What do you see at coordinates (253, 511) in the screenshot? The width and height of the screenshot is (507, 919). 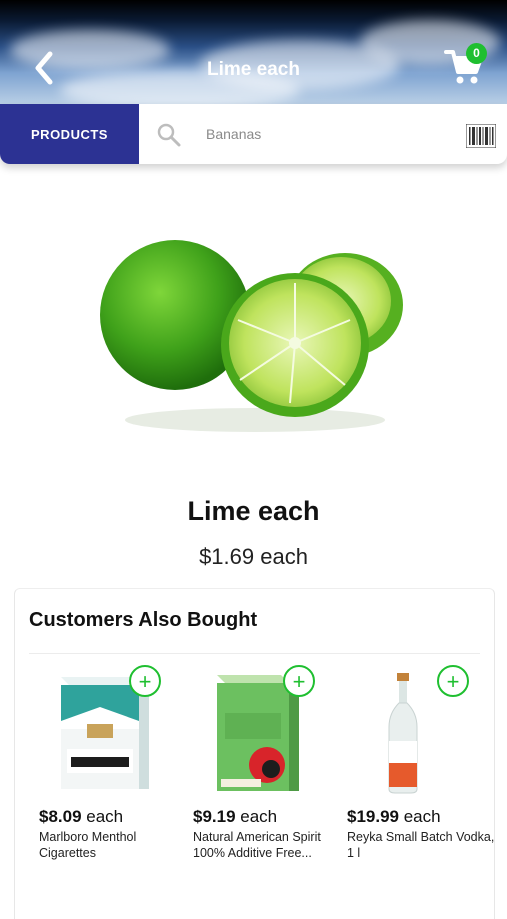 I see `product-name: Lime each` at bounding box center [253, 511].